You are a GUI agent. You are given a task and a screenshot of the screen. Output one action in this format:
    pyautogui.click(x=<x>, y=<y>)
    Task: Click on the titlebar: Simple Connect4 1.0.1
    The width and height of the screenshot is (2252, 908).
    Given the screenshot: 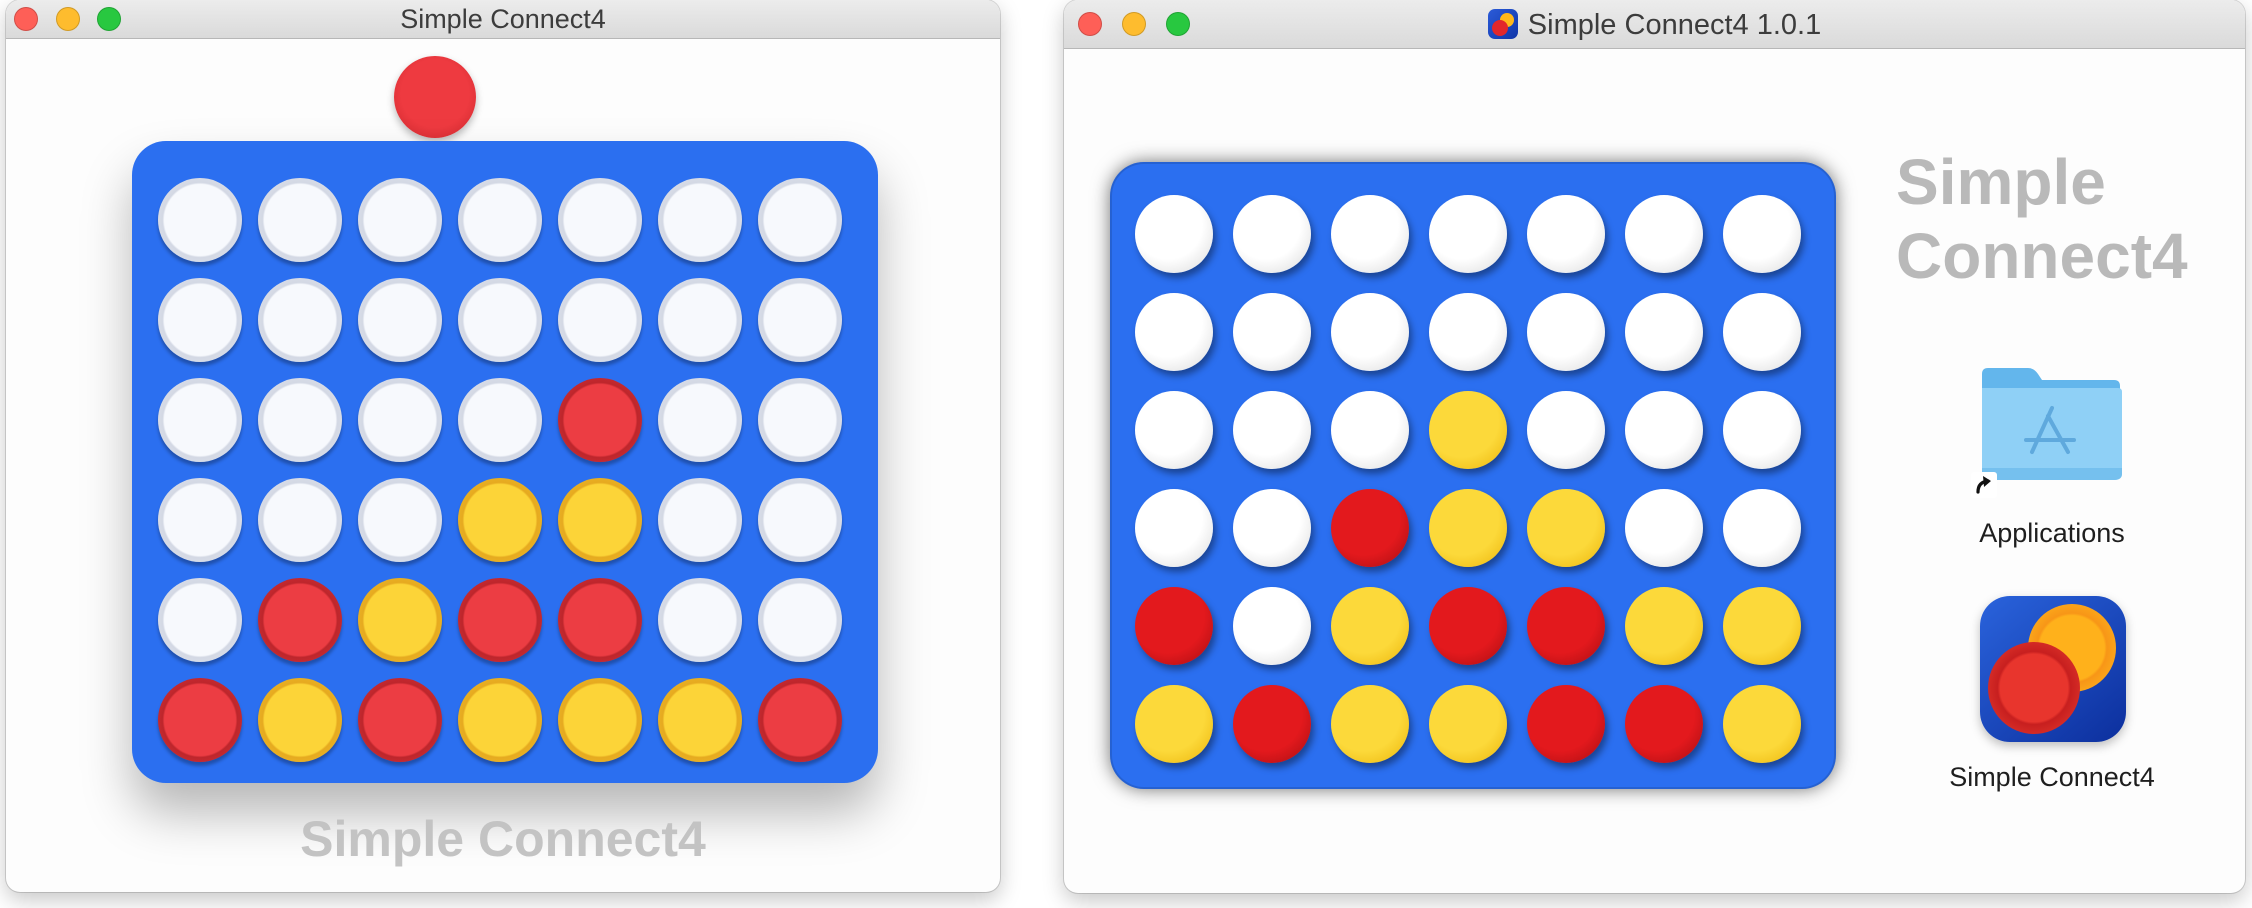 What is the action you would take?
    pyautogui.click(x=1654, y=24)
    